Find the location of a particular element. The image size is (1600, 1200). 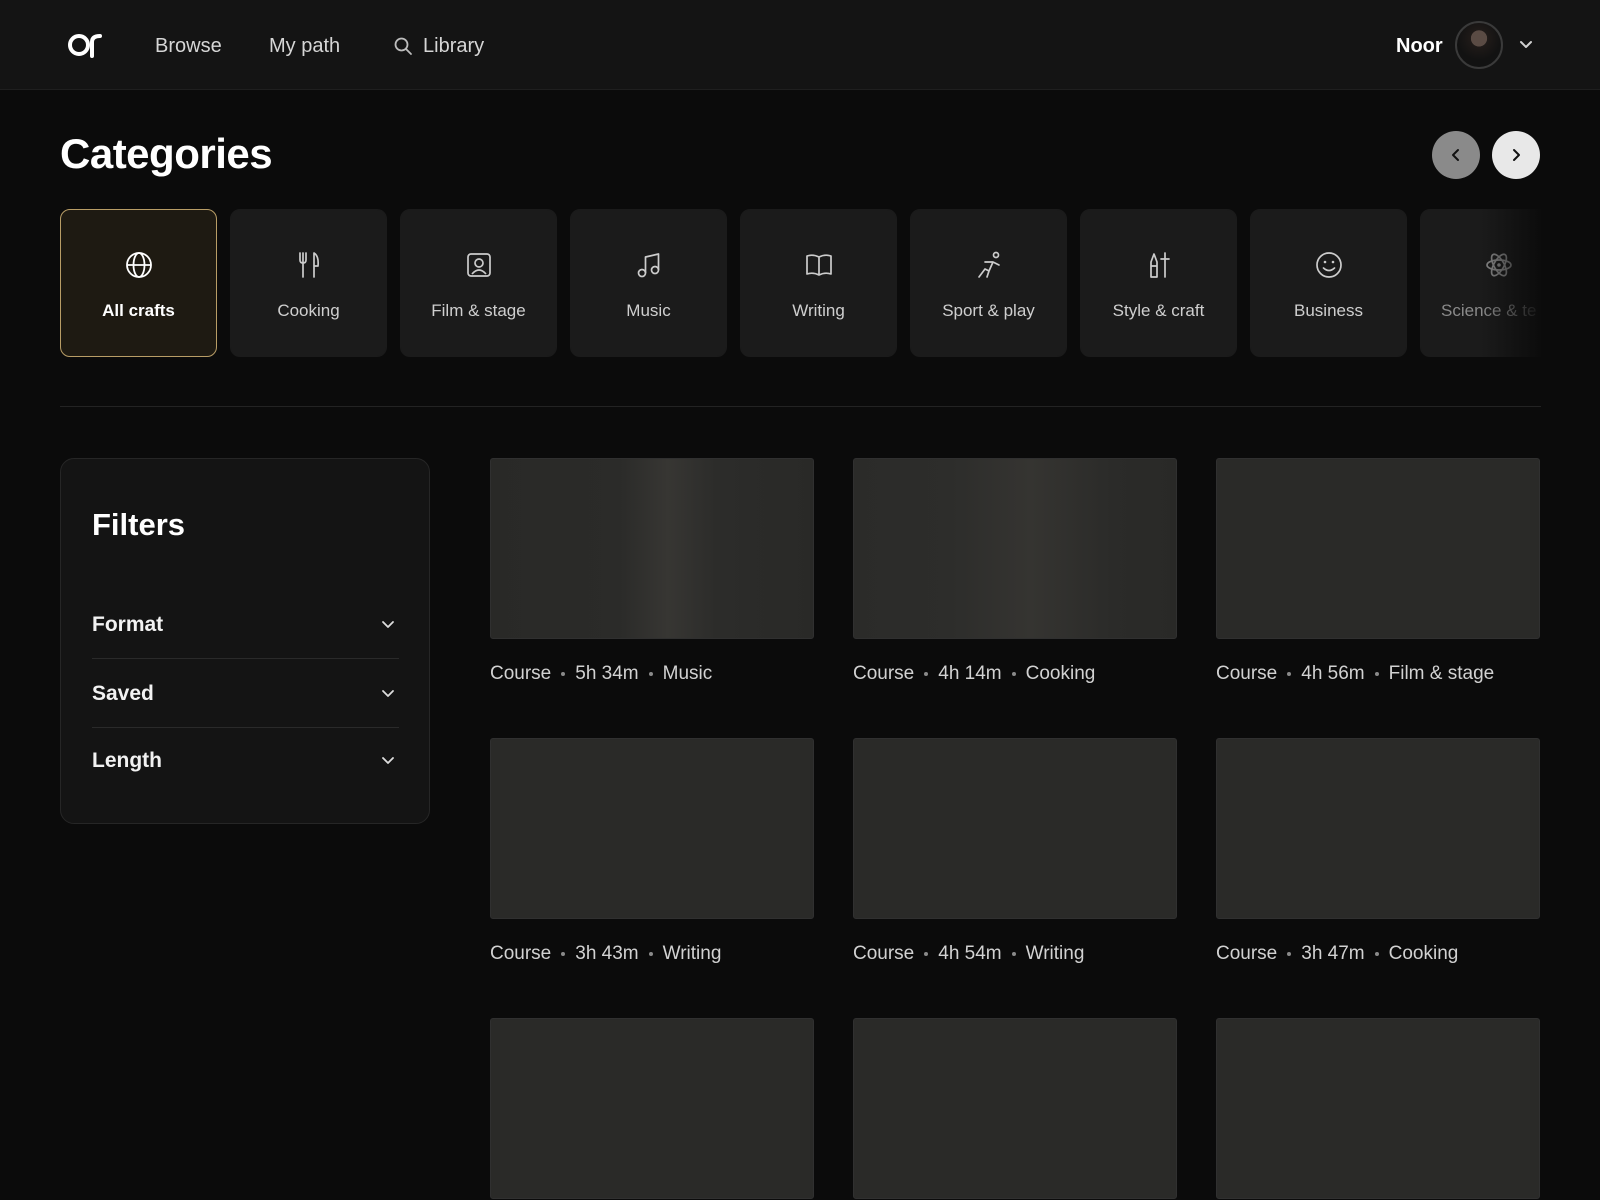

course-duration: 3h 47m is located at coordinates (1333, 953).